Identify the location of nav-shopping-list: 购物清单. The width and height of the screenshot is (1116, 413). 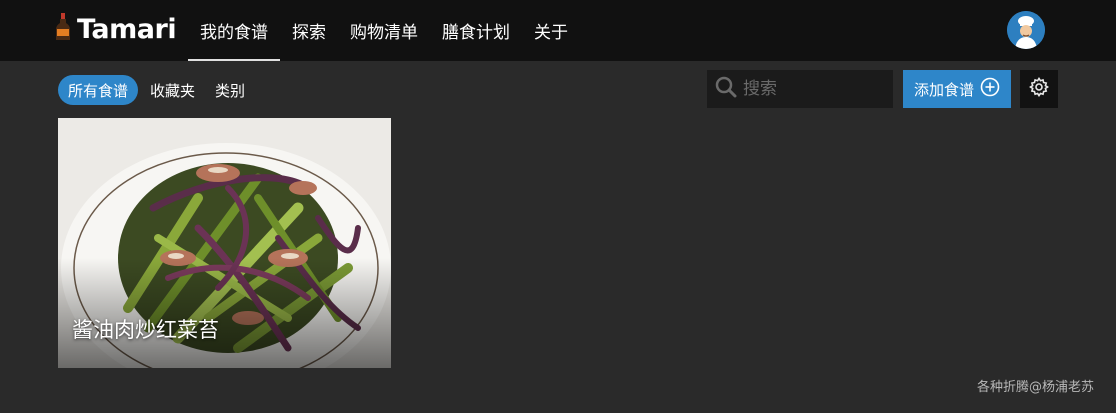
(384, 30).